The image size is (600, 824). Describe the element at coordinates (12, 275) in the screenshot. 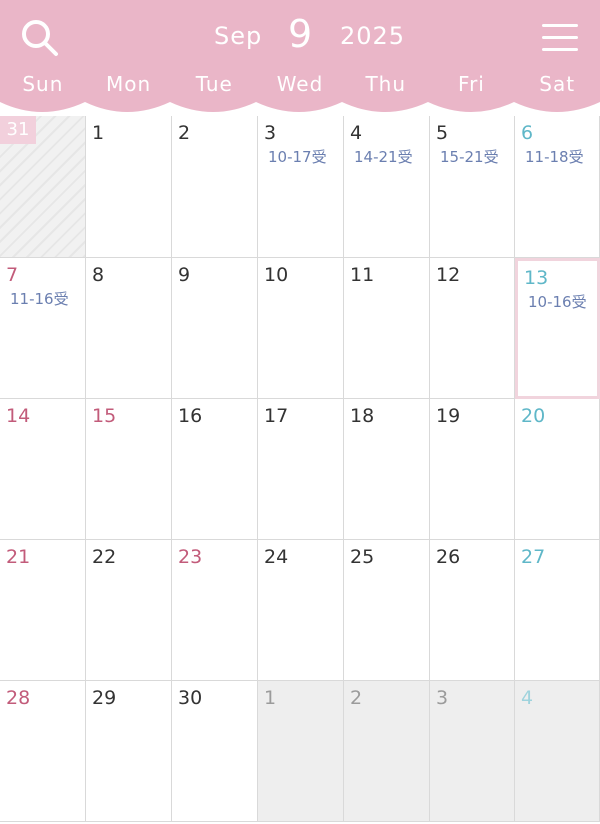

I see `day-number: 7` at that location.